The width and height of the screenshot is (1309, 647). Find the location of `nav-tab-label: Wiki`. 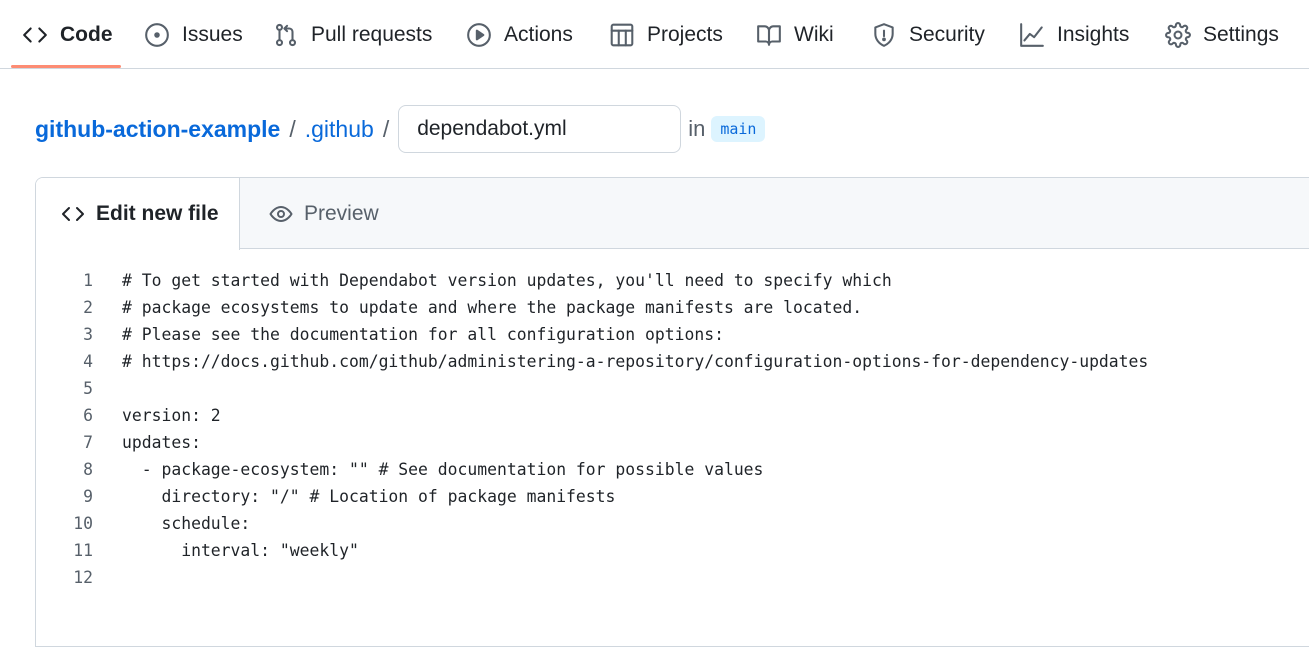

nav-tab-label: Wiki is located at coordinates (814, 34).